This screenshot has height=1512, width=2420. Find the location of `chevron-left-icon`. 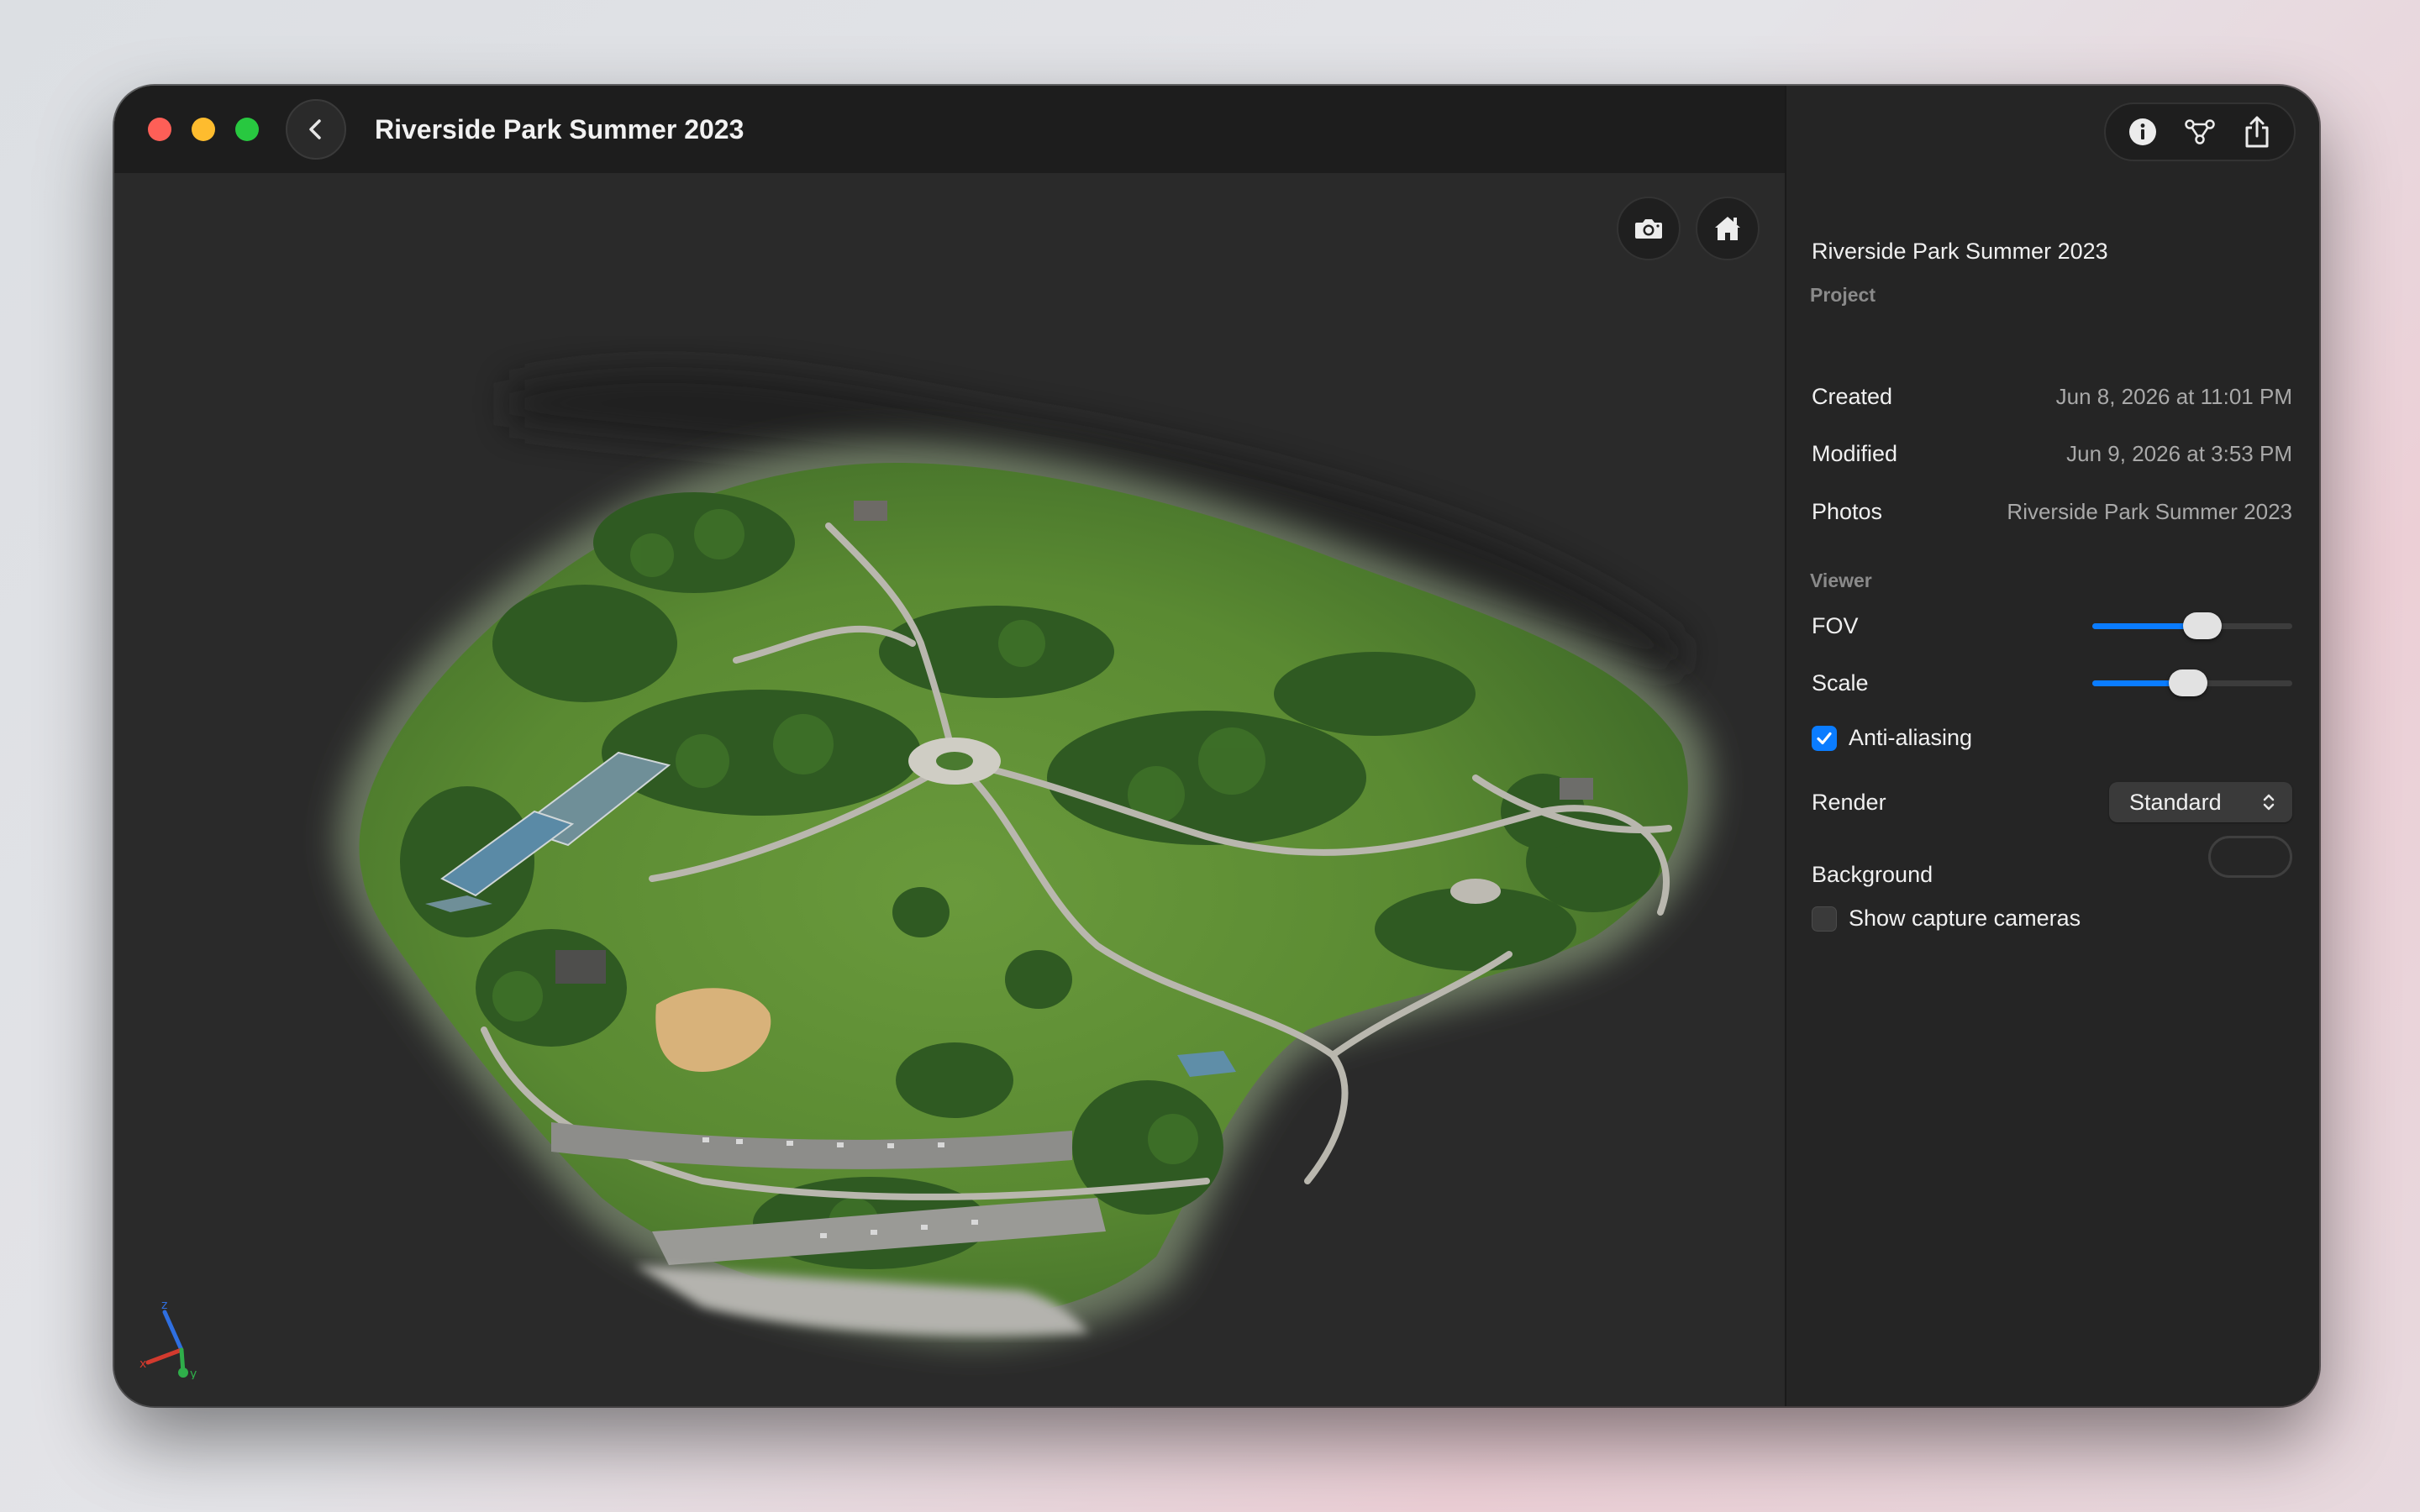

chevron-left-icon is located at coordinates (315, 129).